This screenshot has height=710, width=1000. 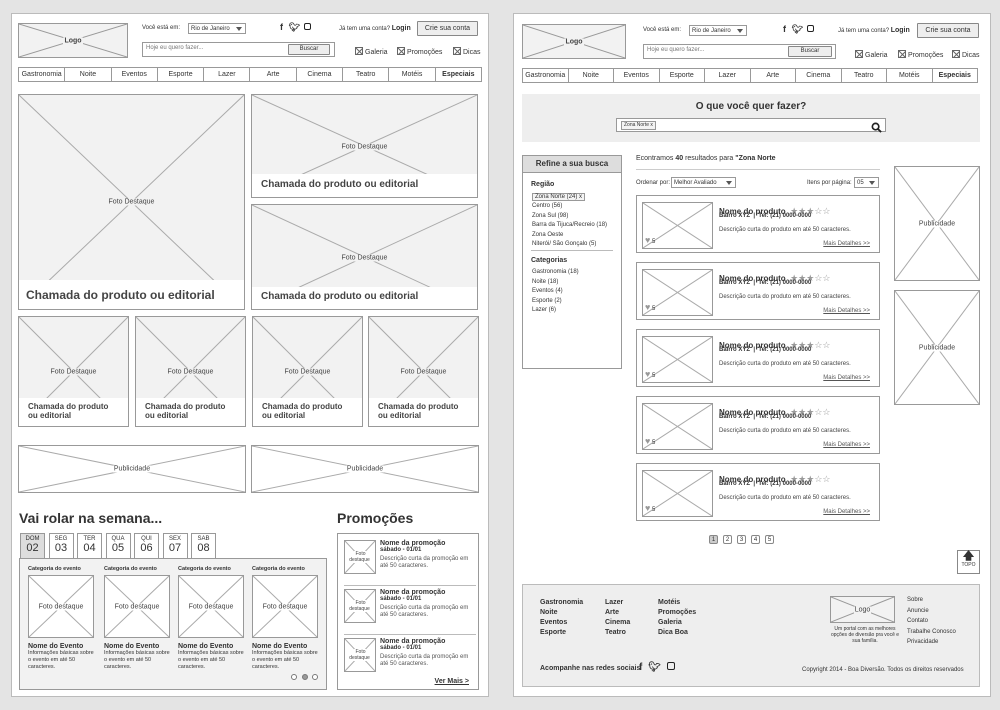 What do you see at coordinates (419, 51) in the screenshot?
I see `header-link-promocoes: Promoções` at bounding box center [419, 51].